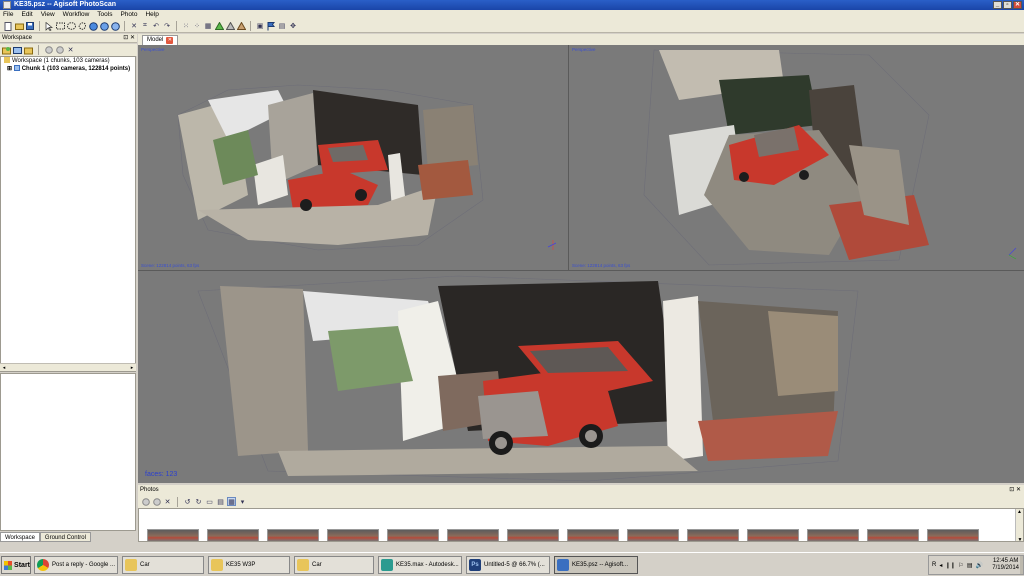 The height and width of the screenshot is (576, 1024). What do you see at coordinates (241, 26) in the screenshot?
I see `textured-model-icon` at bounding box center [241, 26].